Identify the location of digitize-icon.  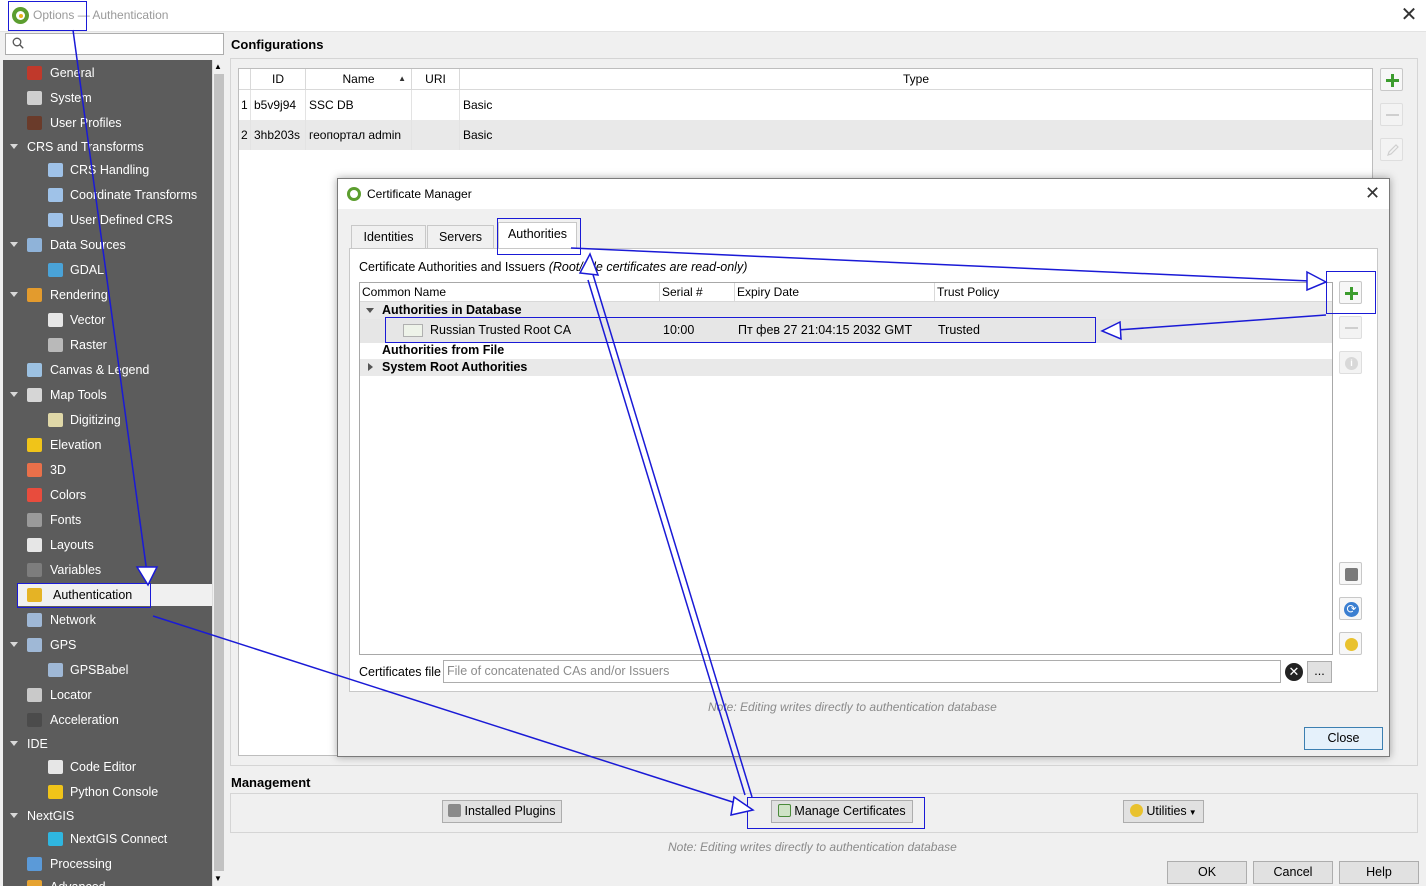
(55, 420).